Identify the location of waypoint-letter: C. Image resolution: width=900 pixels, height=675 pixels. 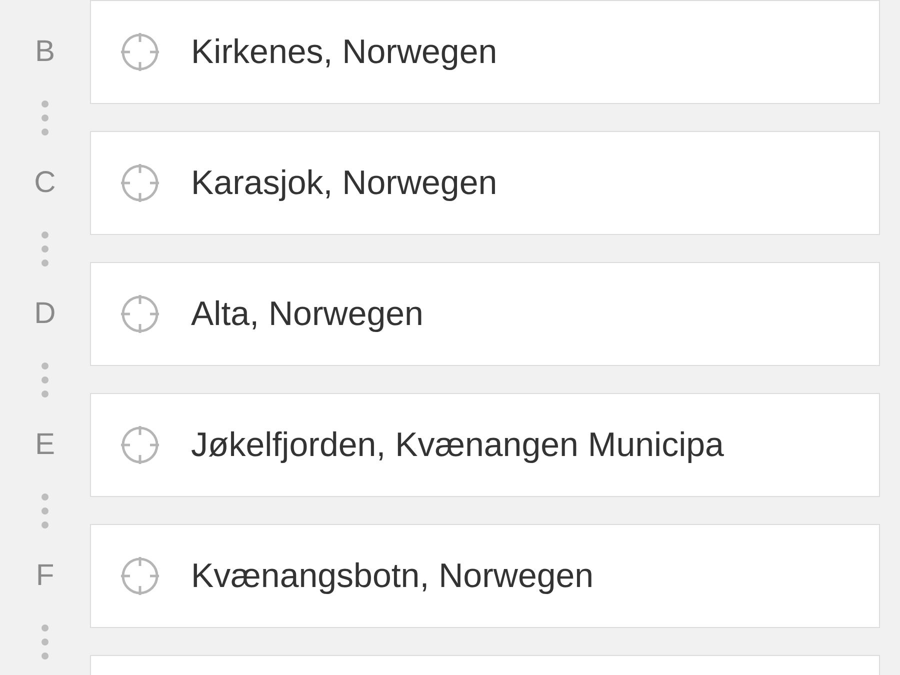
(45, 183).